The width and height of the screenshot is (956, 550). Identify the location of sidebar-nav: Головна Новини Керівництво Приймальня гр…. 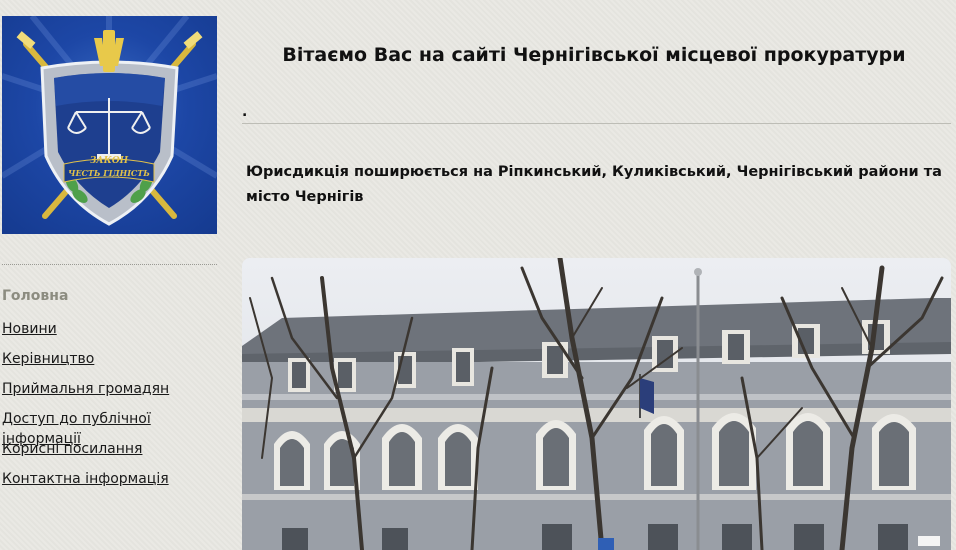
(117, 392).